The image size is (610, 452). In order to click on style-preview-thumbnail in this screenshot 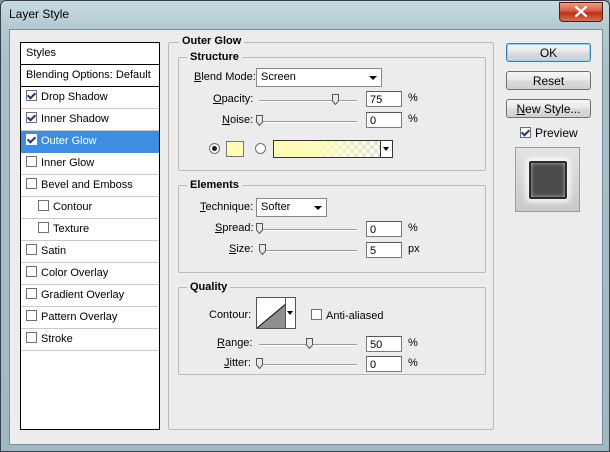, I will do `click(547, 179)`.